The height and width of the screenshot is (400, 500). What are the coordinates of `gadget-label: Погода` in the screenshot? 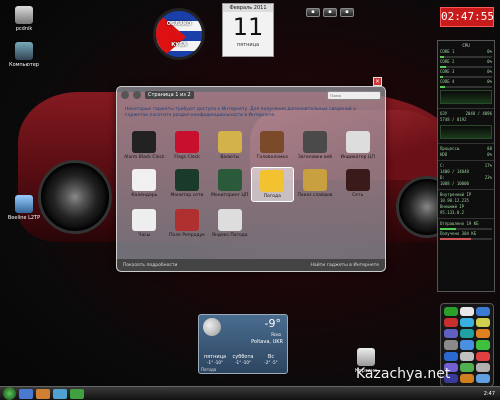 It's located at (272, 196).